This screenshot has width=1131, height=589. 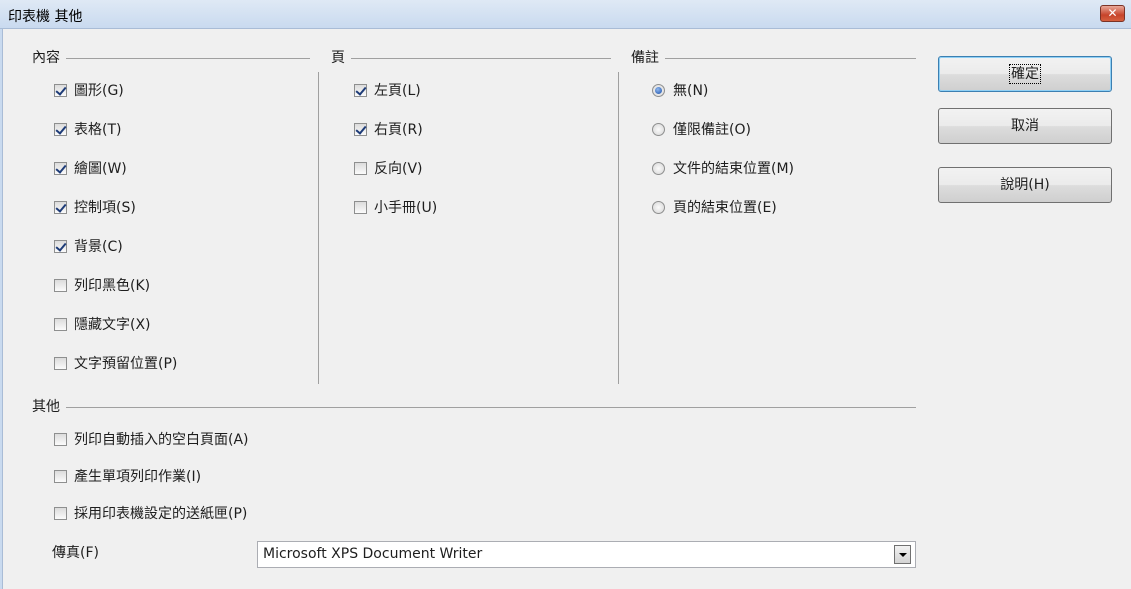 I want to click on checkbox-print-black: 列印黑色(K), so click(x=102, y=285).